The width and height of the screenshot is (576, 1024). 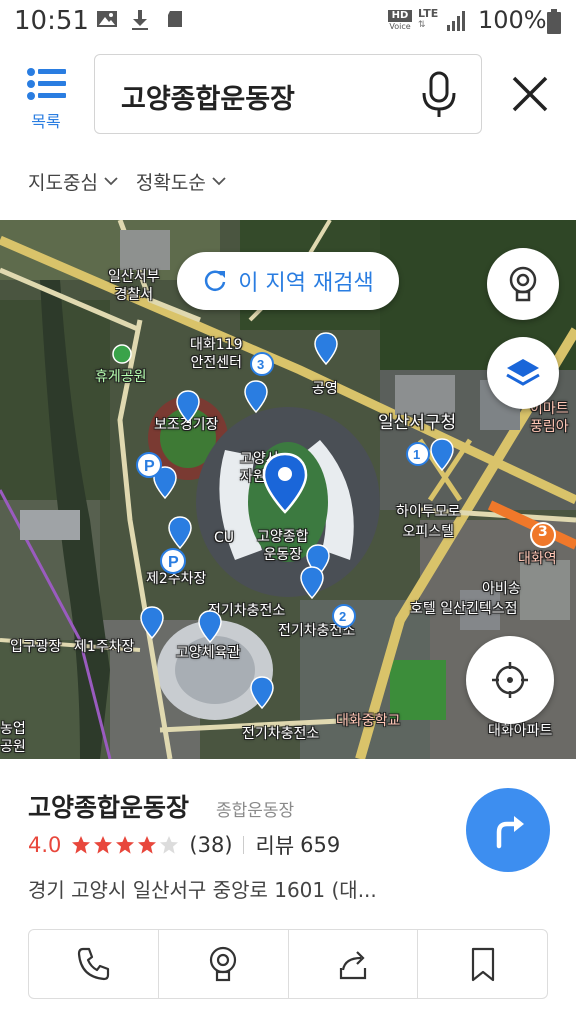 What do you see at coordinates (430, 19) in the screenshot?
I see `lte-icon: LTE ⇅` at bounding box center [430, 19].